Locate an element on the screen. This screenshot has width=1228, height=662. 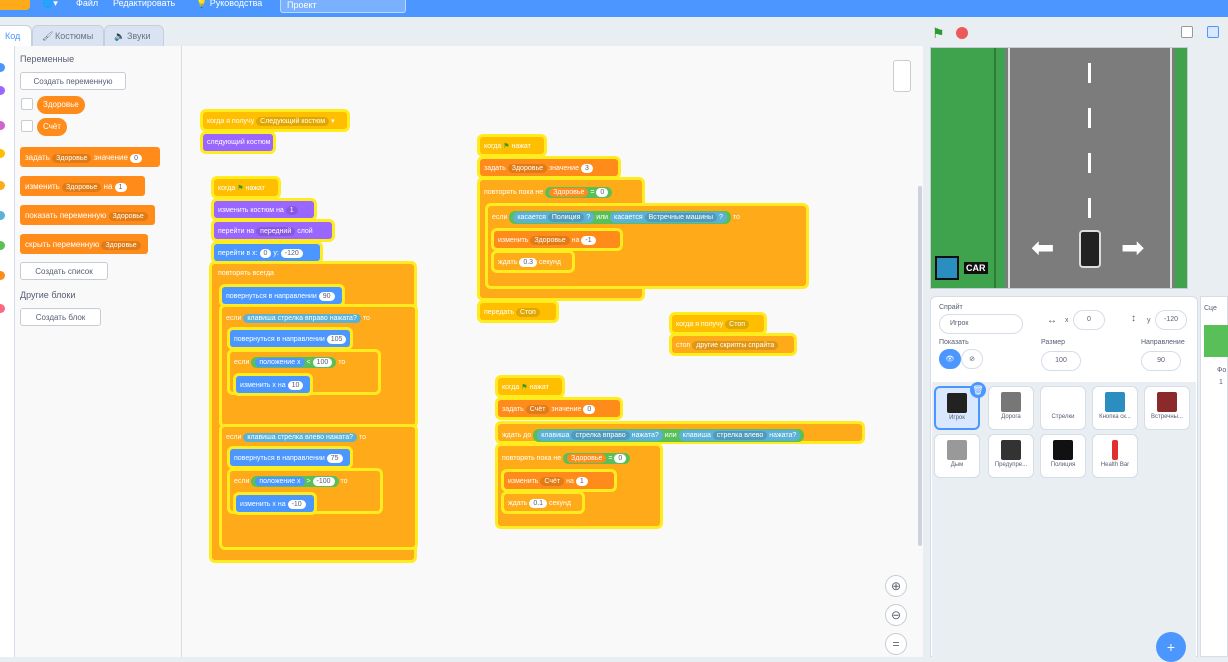
trash-icon: 🗑 is located at coordinates (978, 390).